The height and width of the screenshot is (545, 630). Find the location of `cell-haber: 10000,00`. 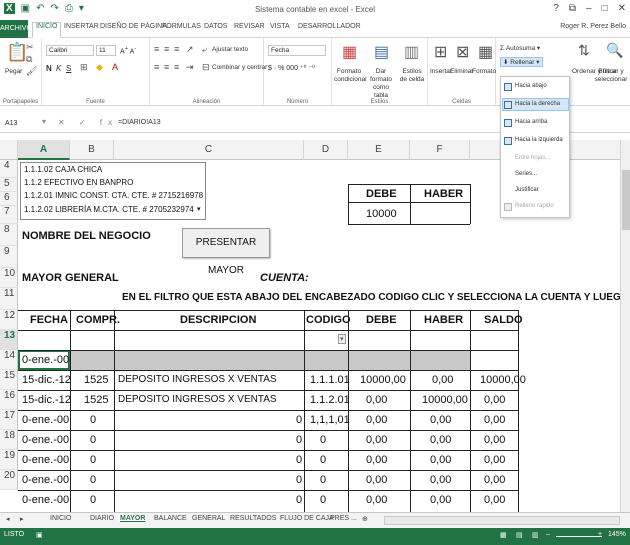

cell-haber: 10000,00 is located at coordinates (445, 400).